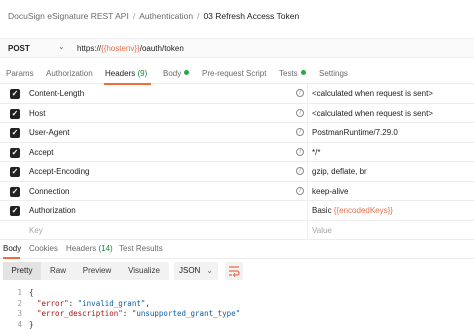 The height and width of the screenshot is (335, 474). Describe the element at coordinates (339, 171) in the screenshot. I see `header-value: gzip, deflate, br` at that location.